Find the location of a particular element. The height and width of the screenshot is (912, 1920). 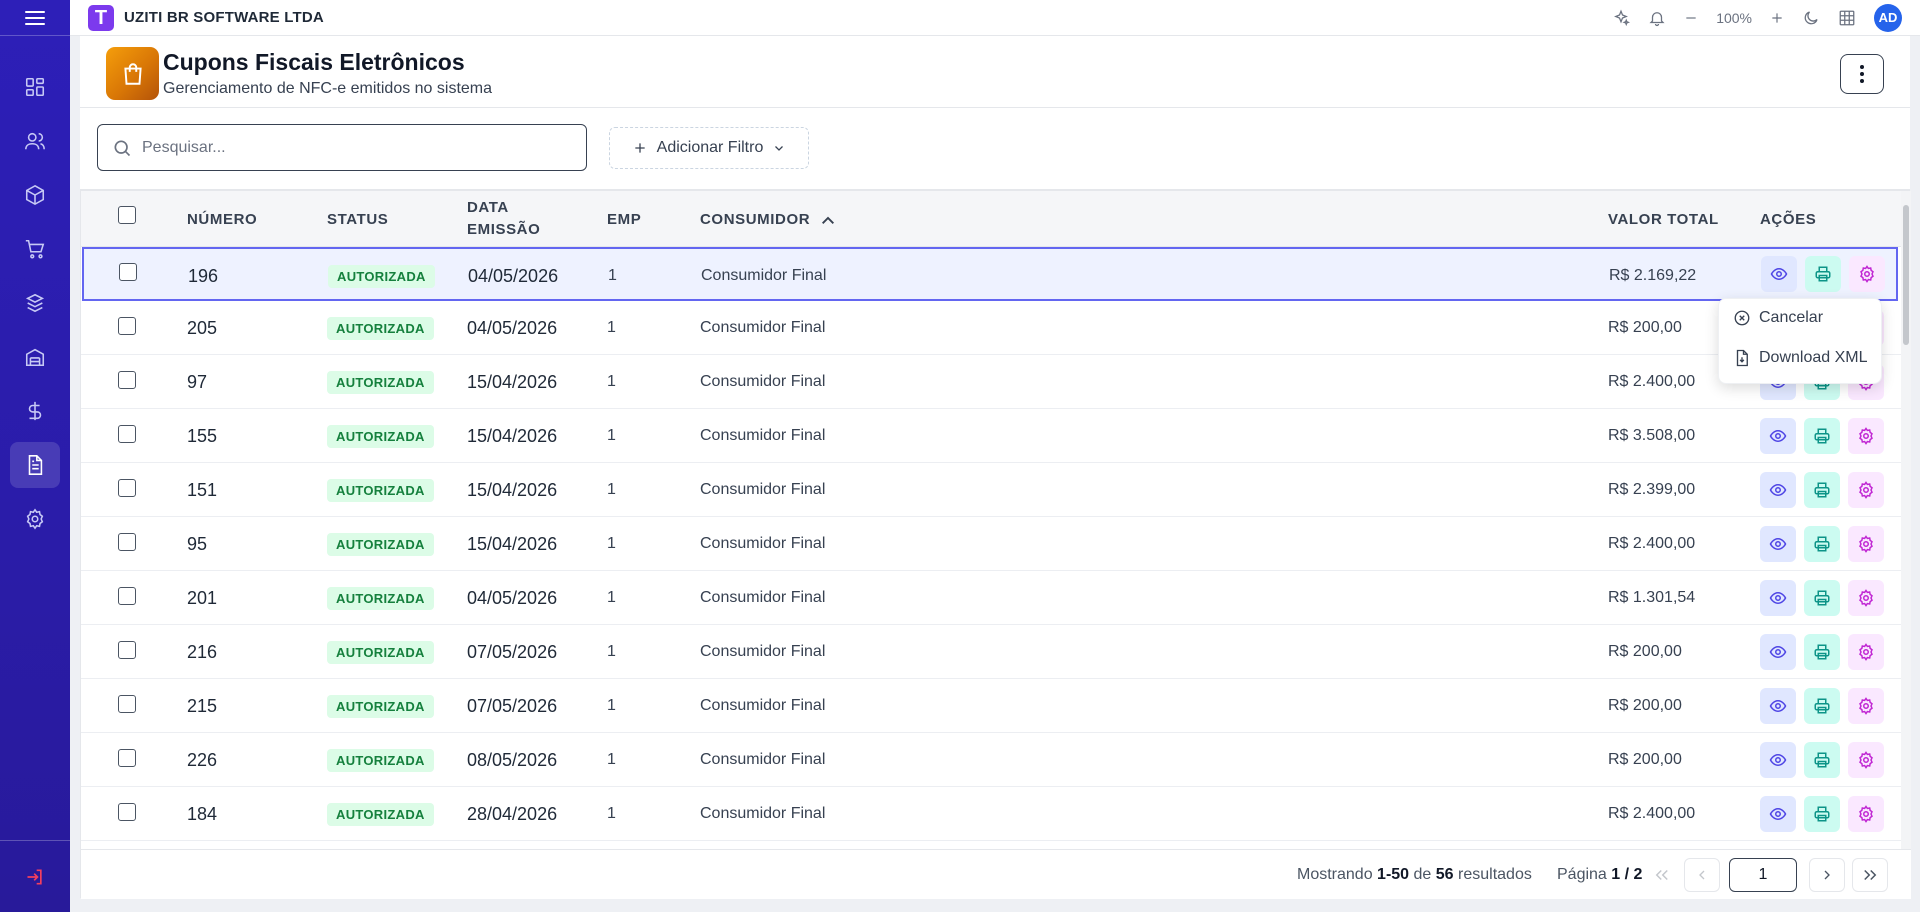

sidebar-item-documents is located at coordinates (35, 465).